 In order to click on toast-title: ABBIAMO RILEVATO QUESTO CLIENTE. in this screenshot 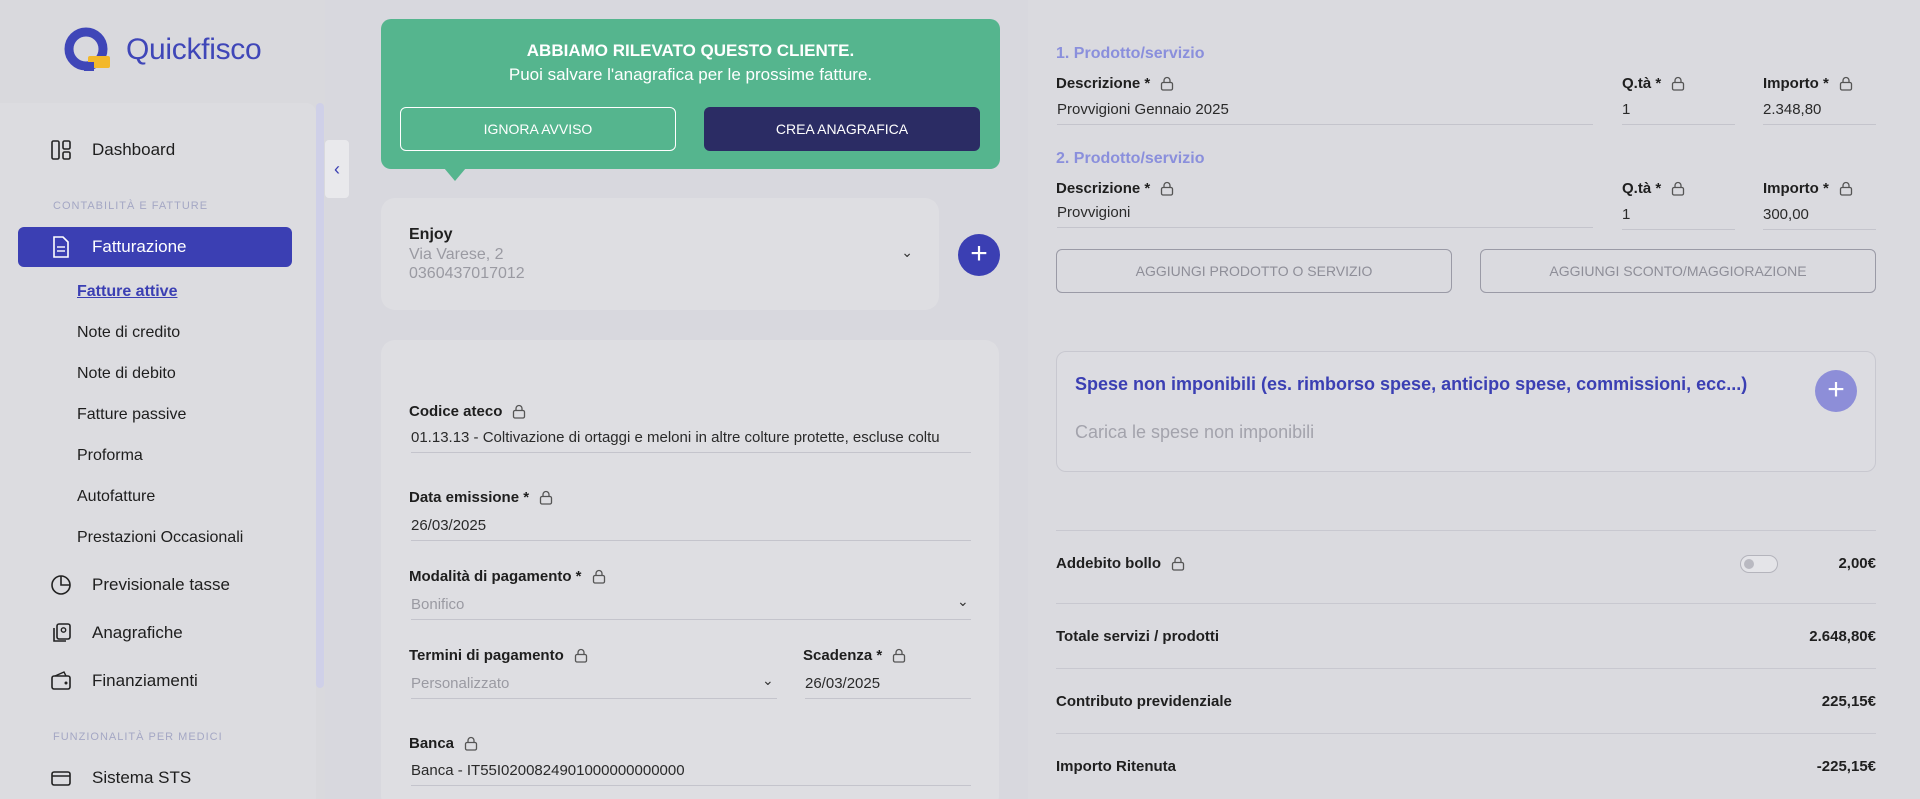, I will do `click(690, 50)`.